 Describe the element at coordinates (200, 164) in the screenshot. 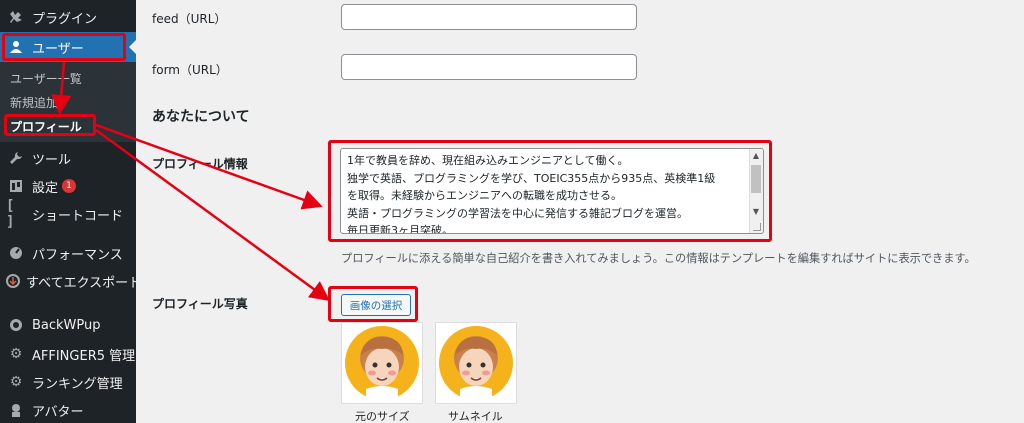

I see `bio-label: プロフィール情報` at that location.